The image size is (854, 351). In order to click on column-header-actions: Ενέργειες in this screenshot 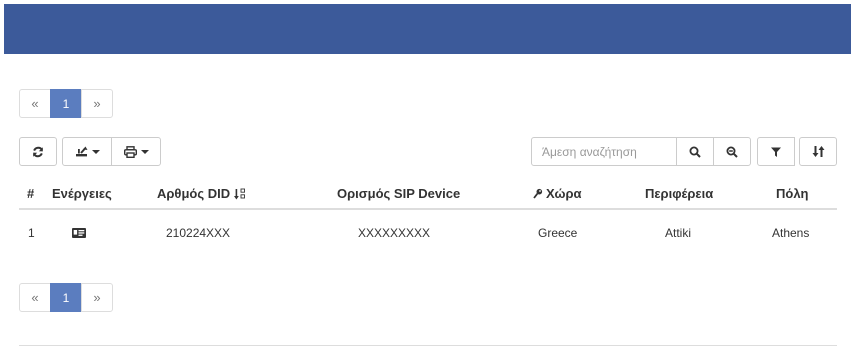, I will do `click(82, 193)`.